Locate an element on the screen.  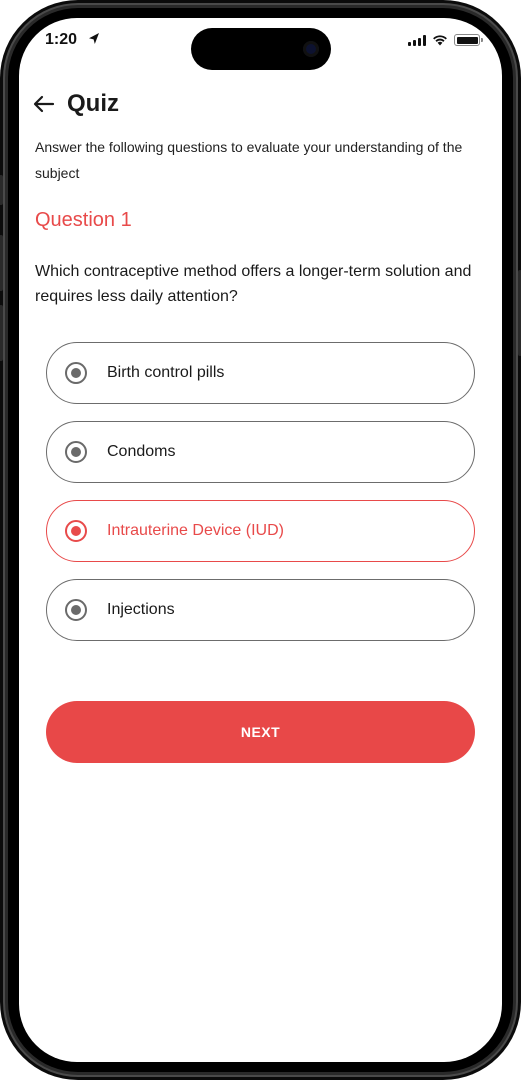
dynamic-island is located at coordinates (261, 49).